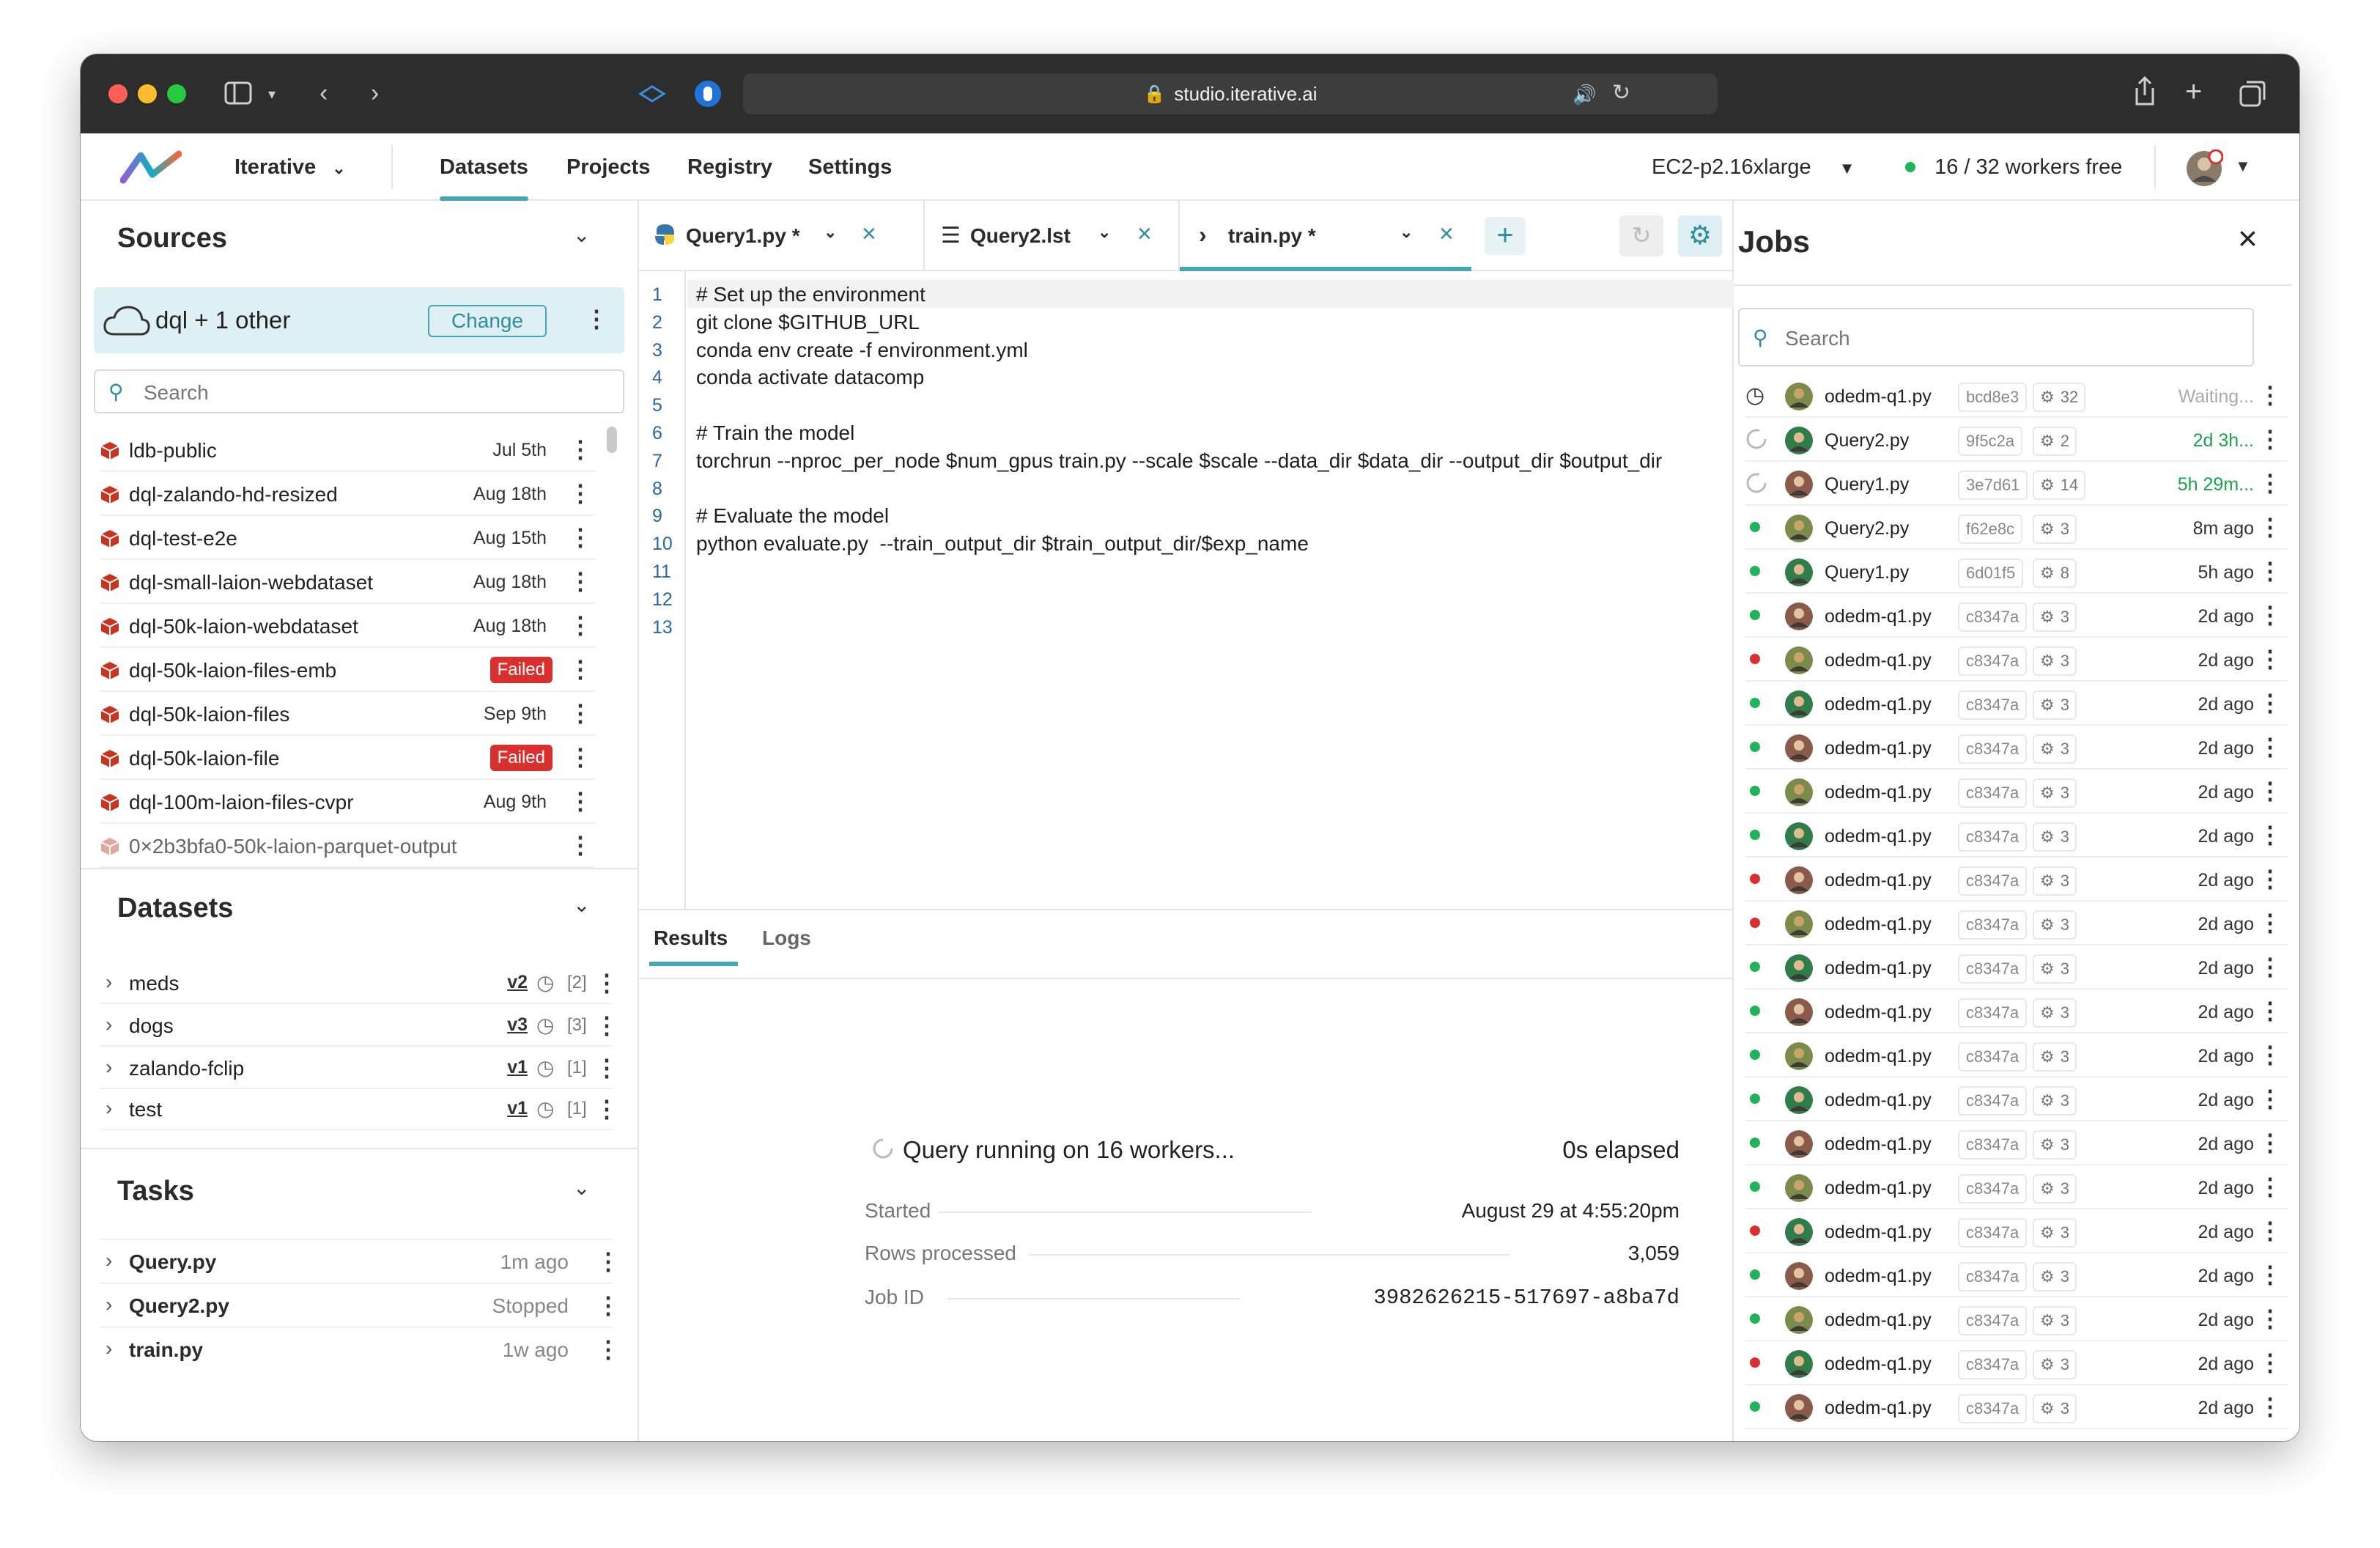 The height and width of the screenshot is (1548, 2380). Describe the element at coordinates (176, 93) in the screenshot. I see `zoom-window-button` at that location.